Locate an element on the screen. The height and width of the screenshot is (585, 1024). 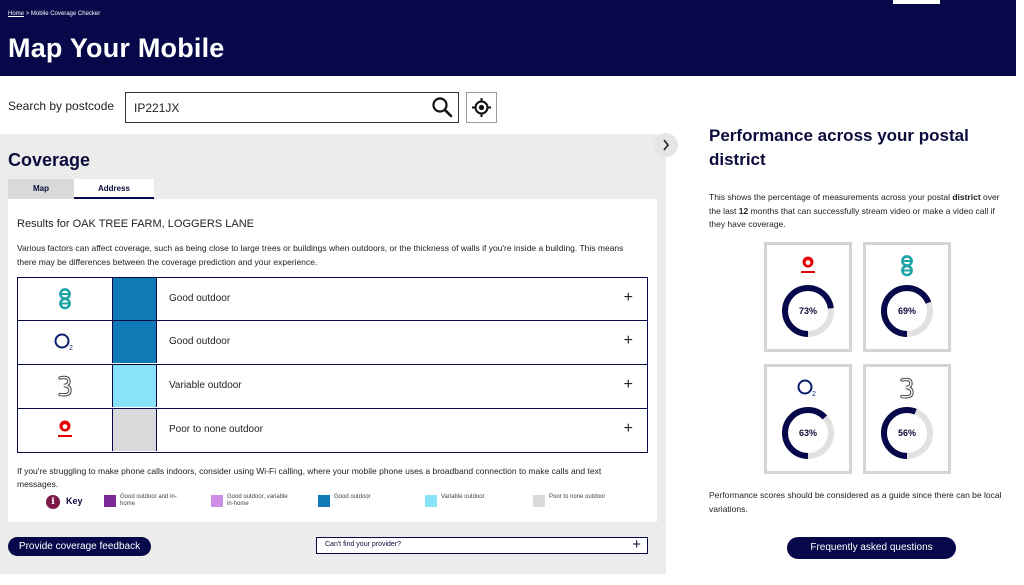
chevron-right-icon is located at coordinates (666, 145).